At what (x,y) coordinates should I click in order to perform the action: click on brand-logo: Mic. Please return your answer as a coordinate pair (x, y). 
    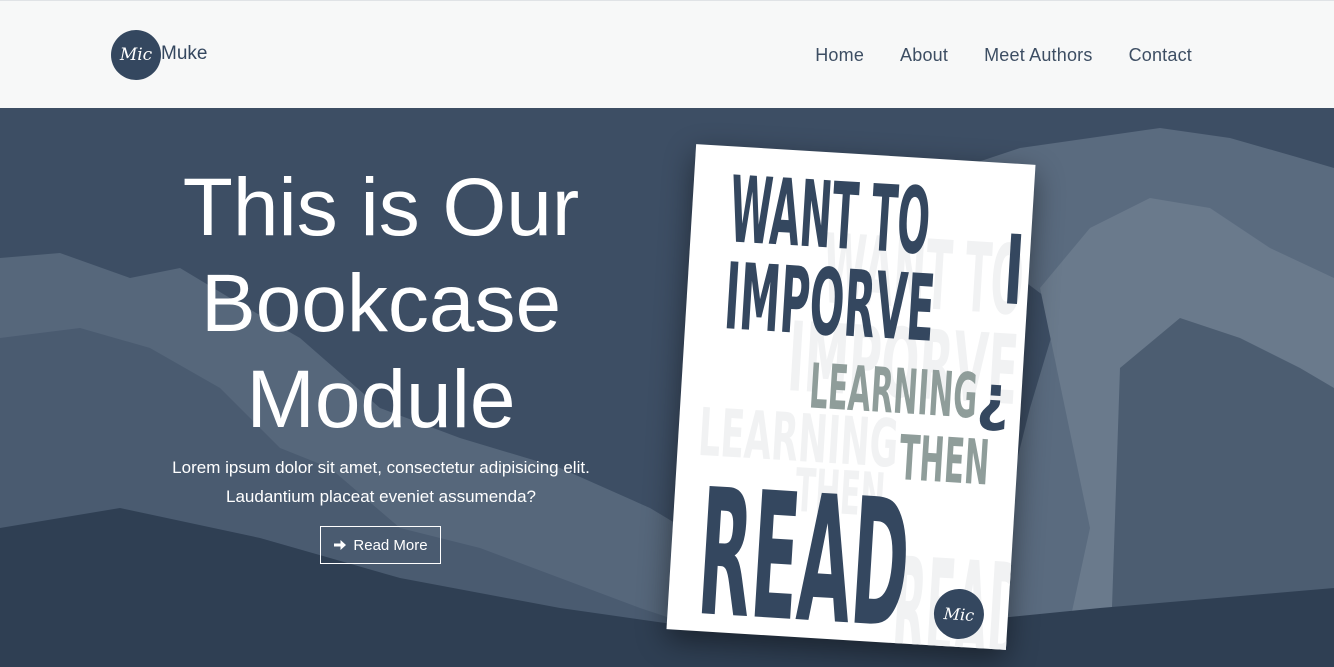
    Looking at the image, I should click on (136, 55).